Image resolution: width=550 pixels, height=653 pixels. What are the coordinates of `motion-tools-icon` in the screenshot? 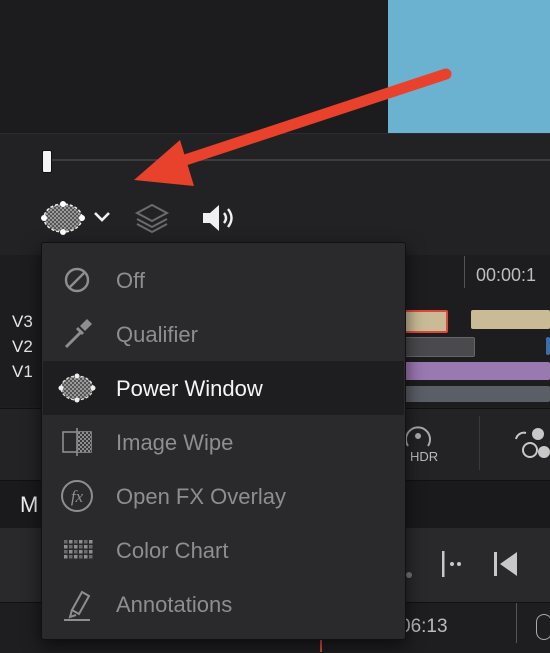 It's located at (531, 443).